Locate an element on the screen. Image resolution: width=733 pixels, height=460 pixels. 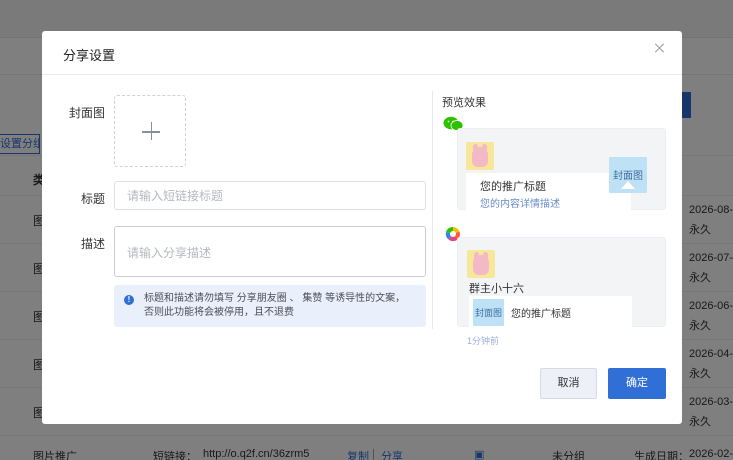
cover-label: 封面图 is located at coordinates (86, 113).